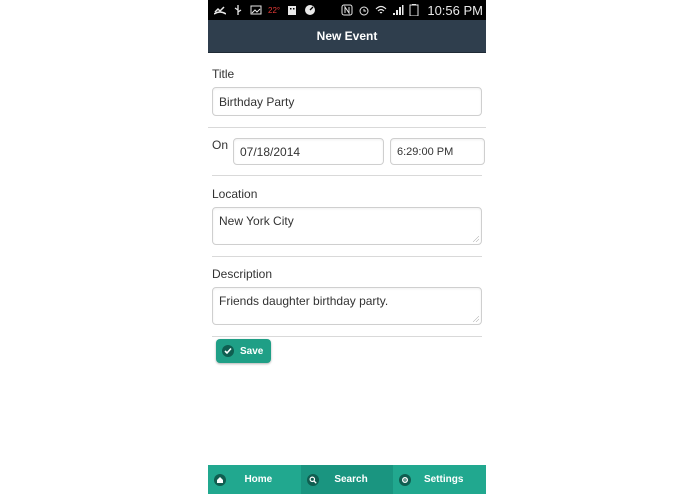 The width and height of the screenshot is (695, 494). I want to click on home-icon, so click(220, 479).